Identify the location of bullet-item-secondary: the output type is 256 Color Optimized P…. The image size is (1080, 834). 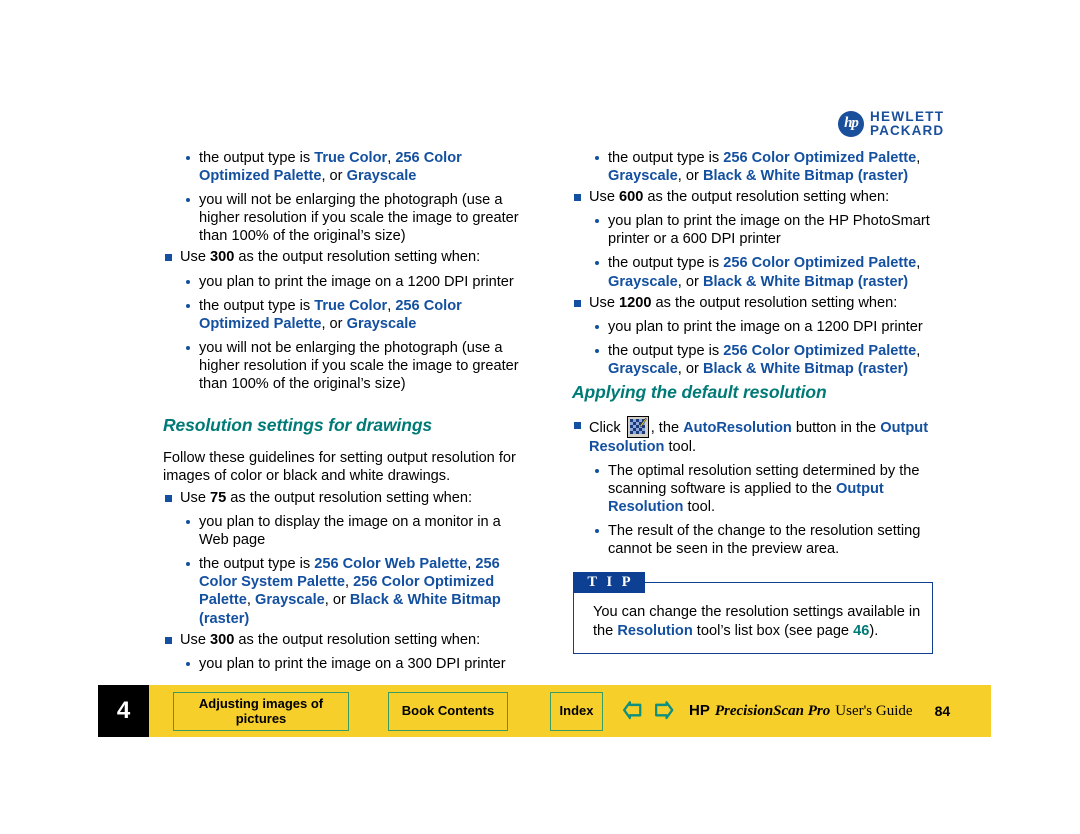
(768, 167).